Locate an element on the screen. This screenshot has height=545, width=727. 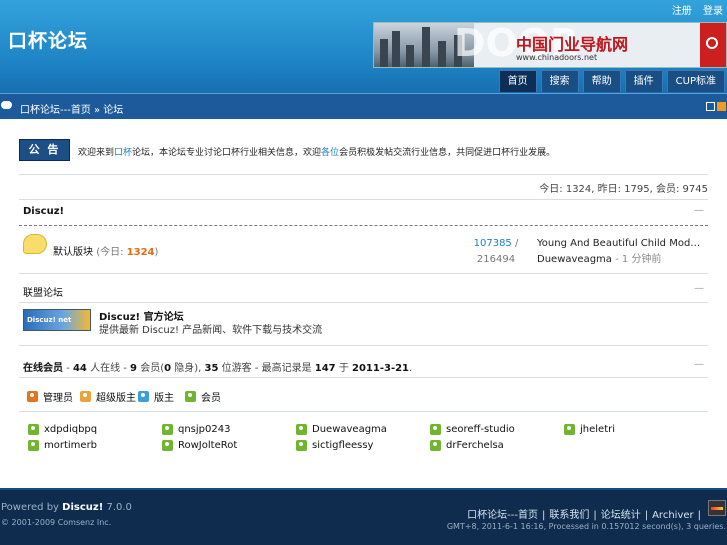
style-switch-icon is located at coordinates (721, 106).